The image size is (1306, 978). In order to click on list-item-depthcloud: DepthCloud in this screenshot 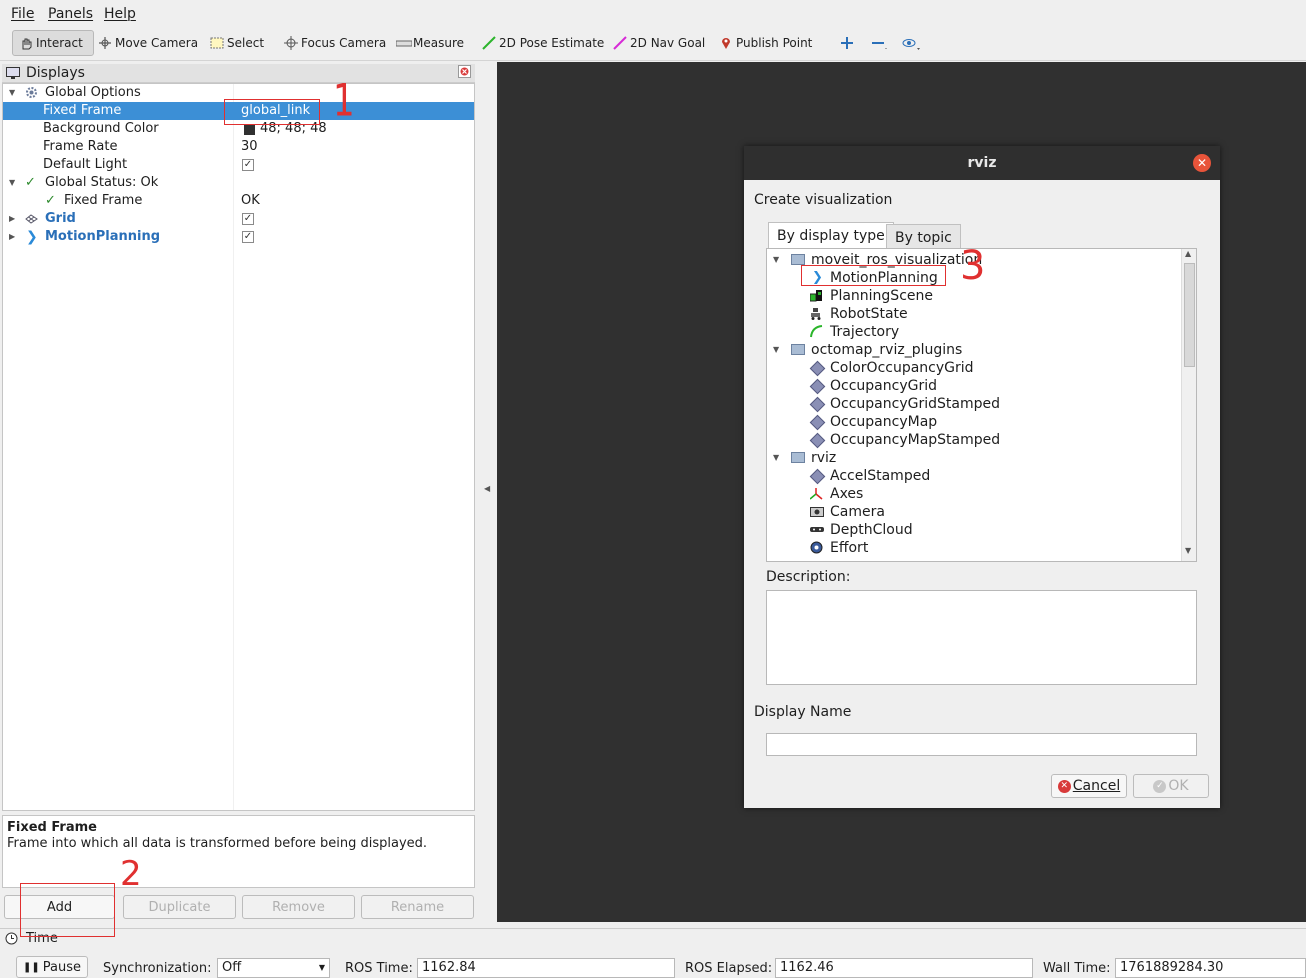, I will do `click(974, 530)`.